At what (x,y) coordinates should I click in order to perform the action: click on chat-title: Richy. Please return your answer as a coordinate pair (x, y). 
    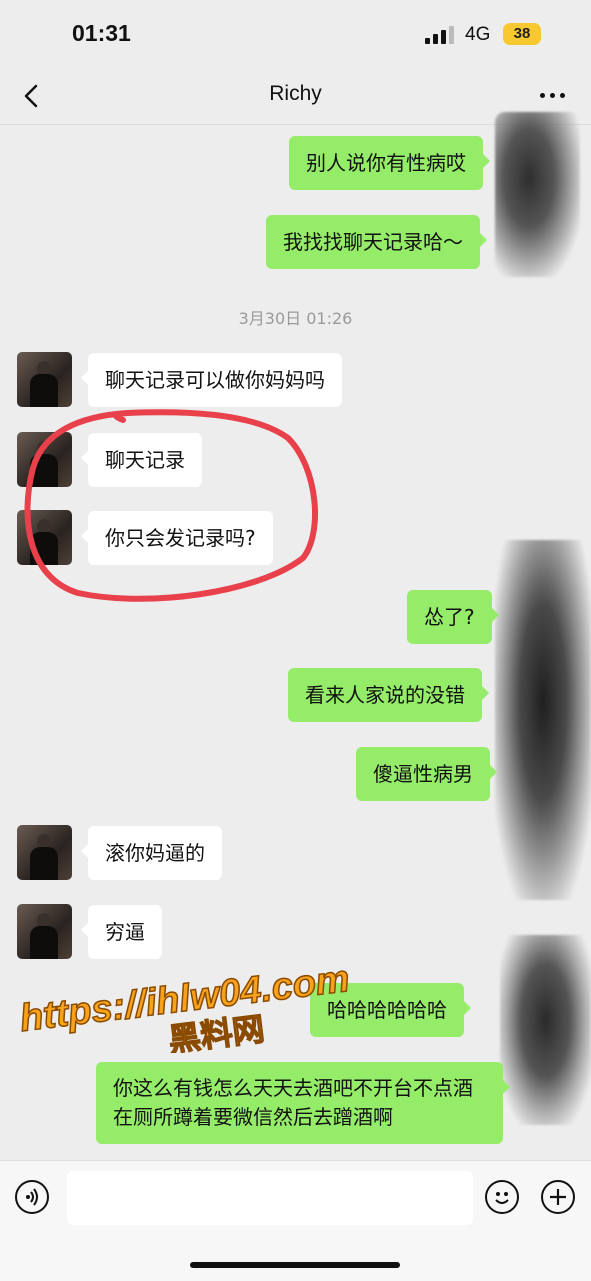
    Looking at the image, I should click on (295, 93).